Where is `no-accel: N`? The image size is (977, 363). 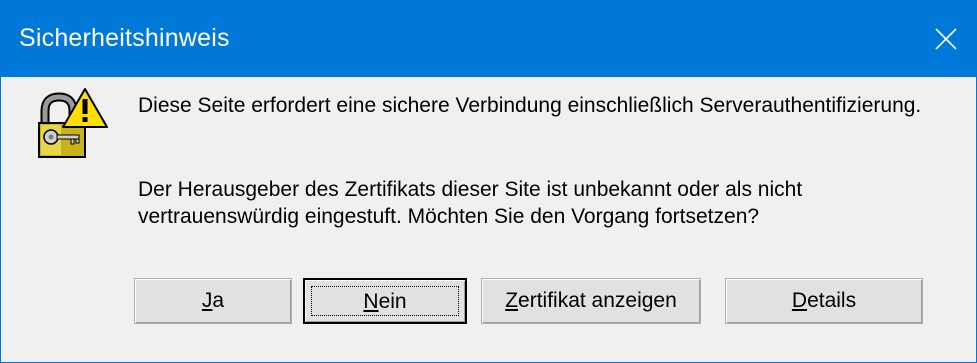
no-accel: N is located at coordinates (371, 301).